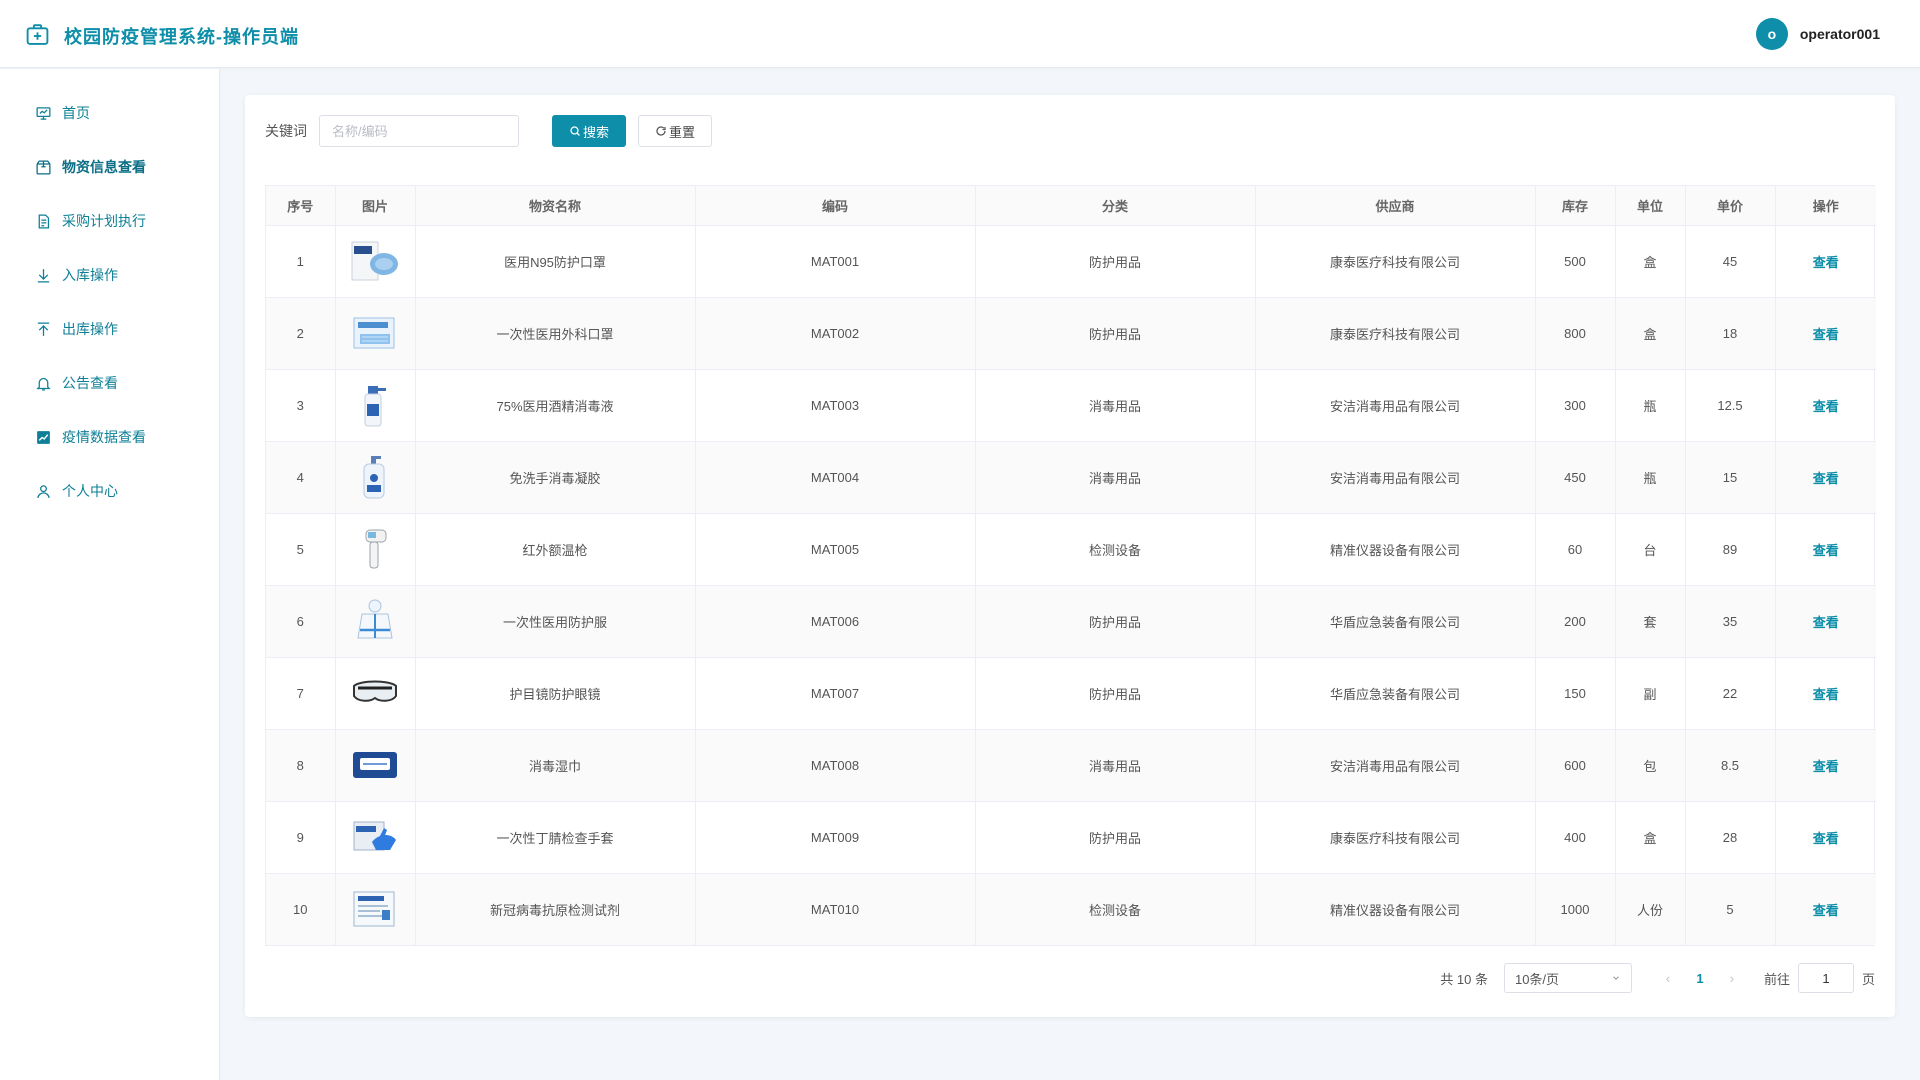  I want to click on row-number-cell: 7, so click(301, 693).